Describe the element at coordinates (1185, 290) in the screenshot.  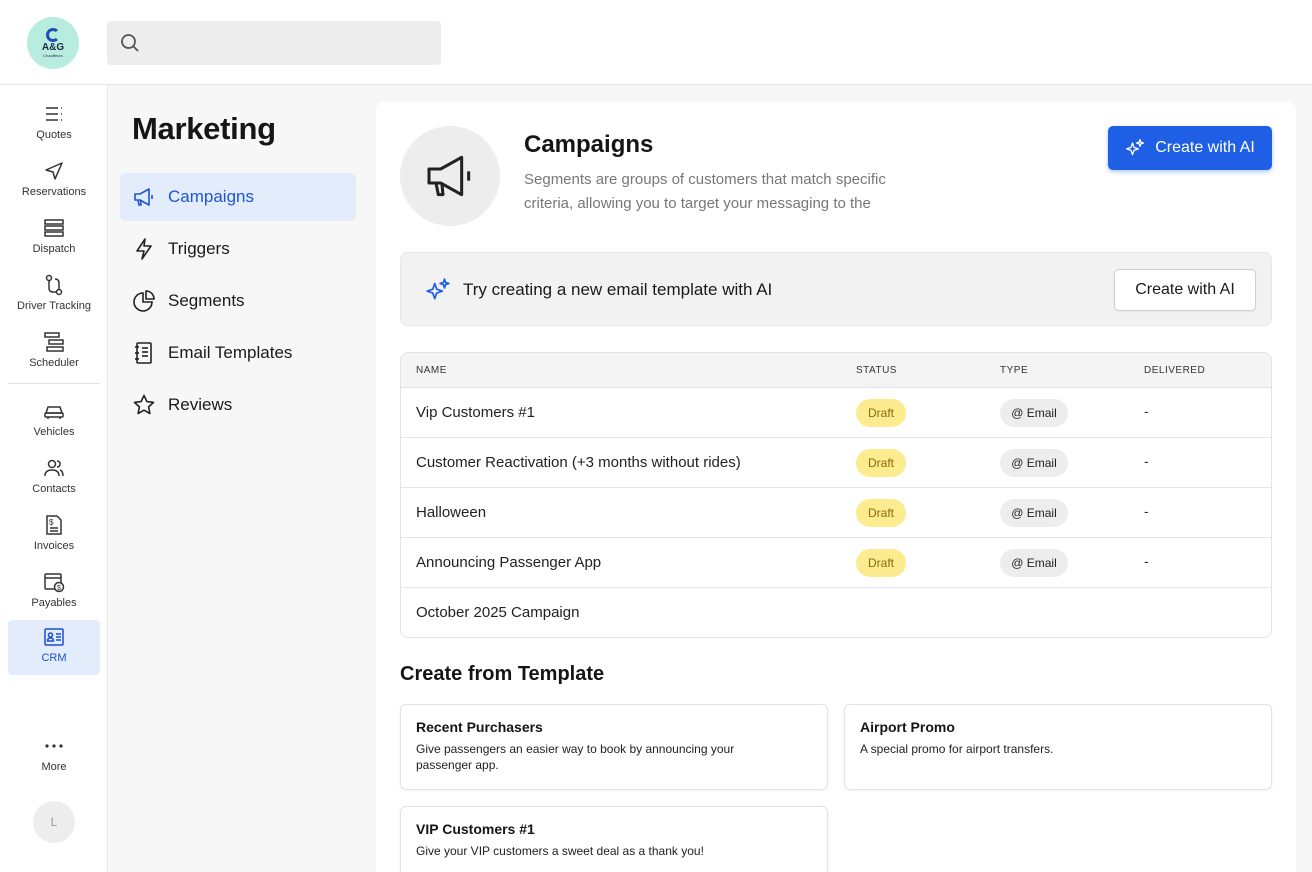
I see `banner-create-with-ai-button: Create with AI` at that location.